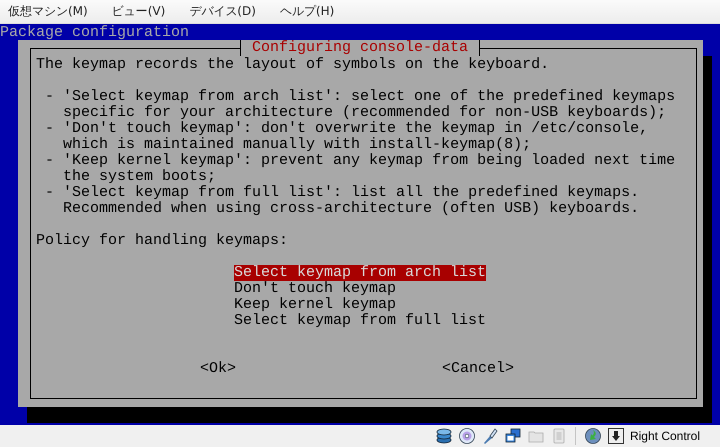 The image size is (720, 447). What do you see at coordinates (513, 436) in the screenshot?
I see `network-icon` at bounding box center [513, 436].